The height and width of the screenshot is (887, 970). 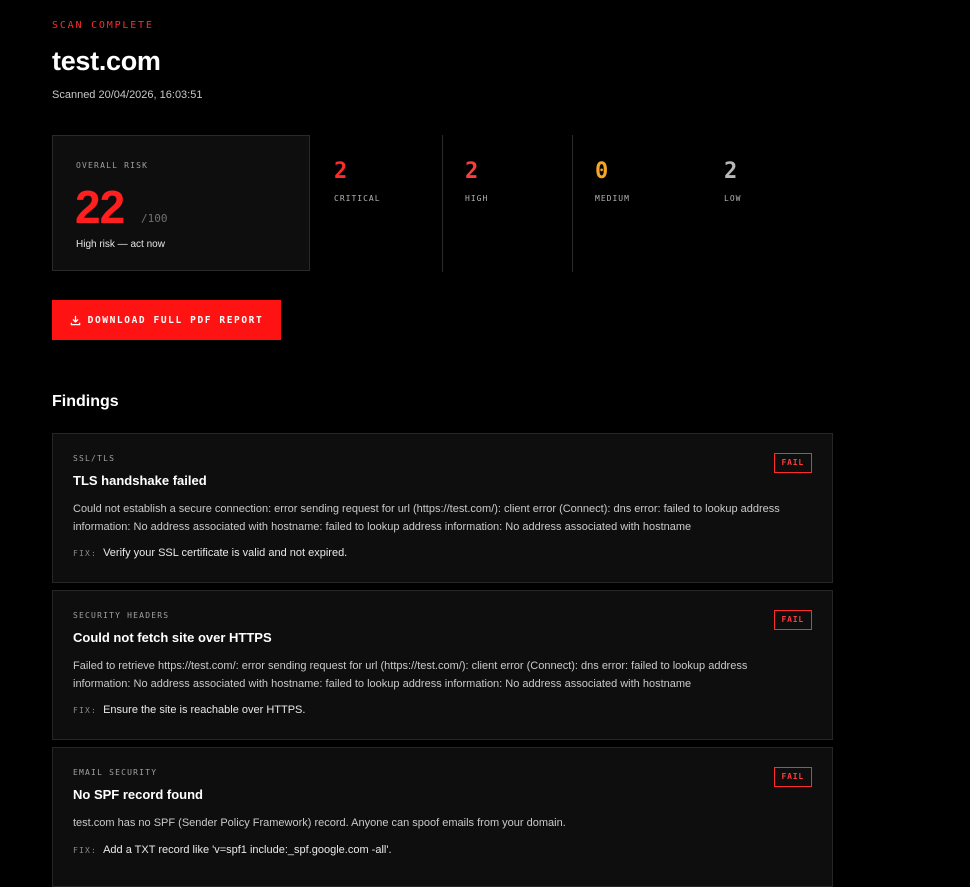 What do you see at coordinates (612, 198) in the screenshot?
I see `stat-medium-label: MEDIUM` at bounding box center [612, 198].